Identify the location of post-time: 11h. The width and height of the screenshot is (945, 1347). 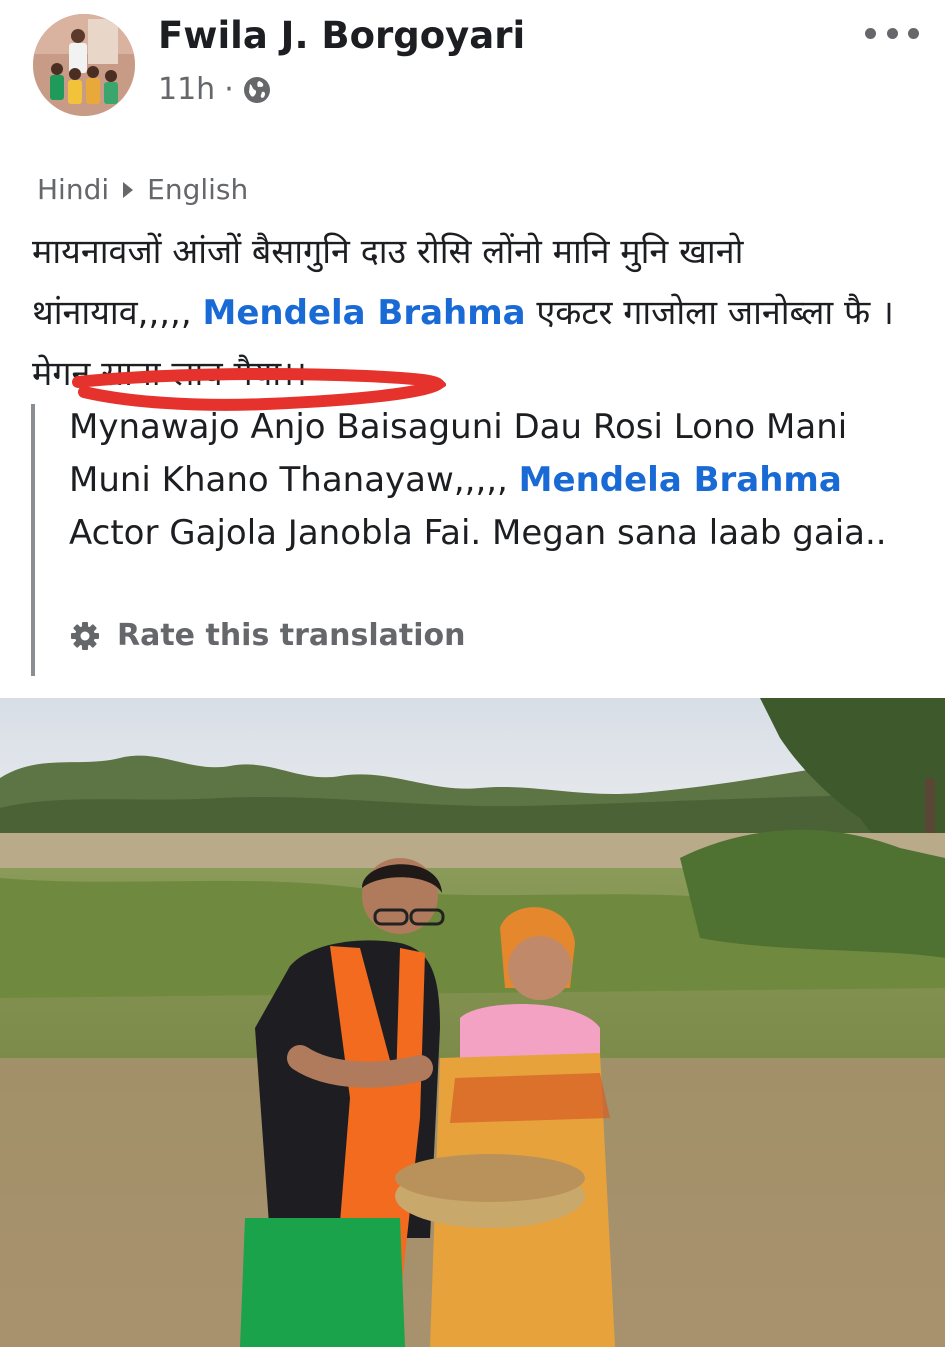
(186, 89).